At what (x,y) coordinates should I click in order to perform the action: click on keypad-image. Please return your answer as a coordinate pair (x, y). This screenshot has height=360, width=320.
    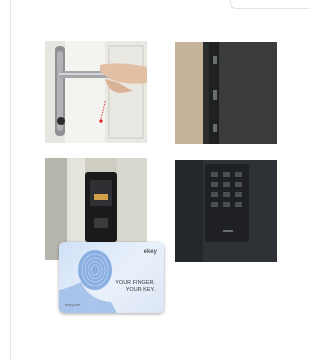
    Looking at the image, I should click on (226, 211).